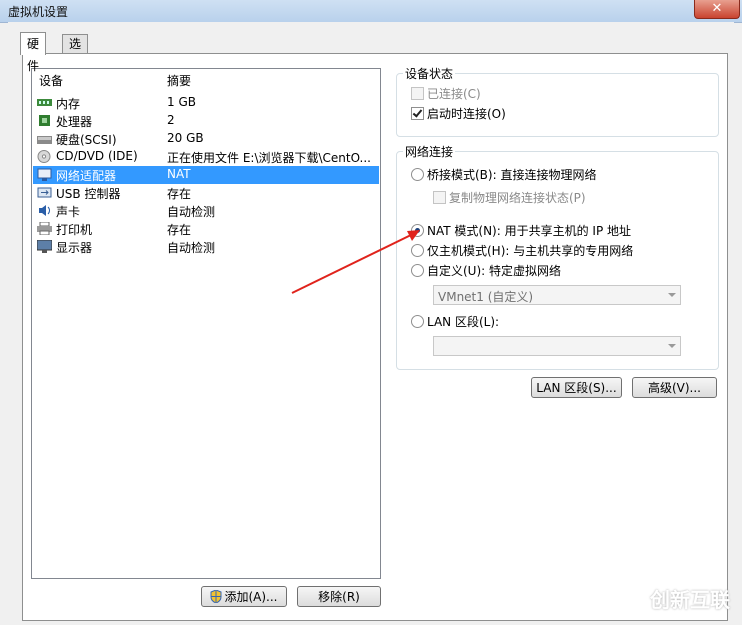  I want to click on tab-hardware: 硬件, so click(33, 52).